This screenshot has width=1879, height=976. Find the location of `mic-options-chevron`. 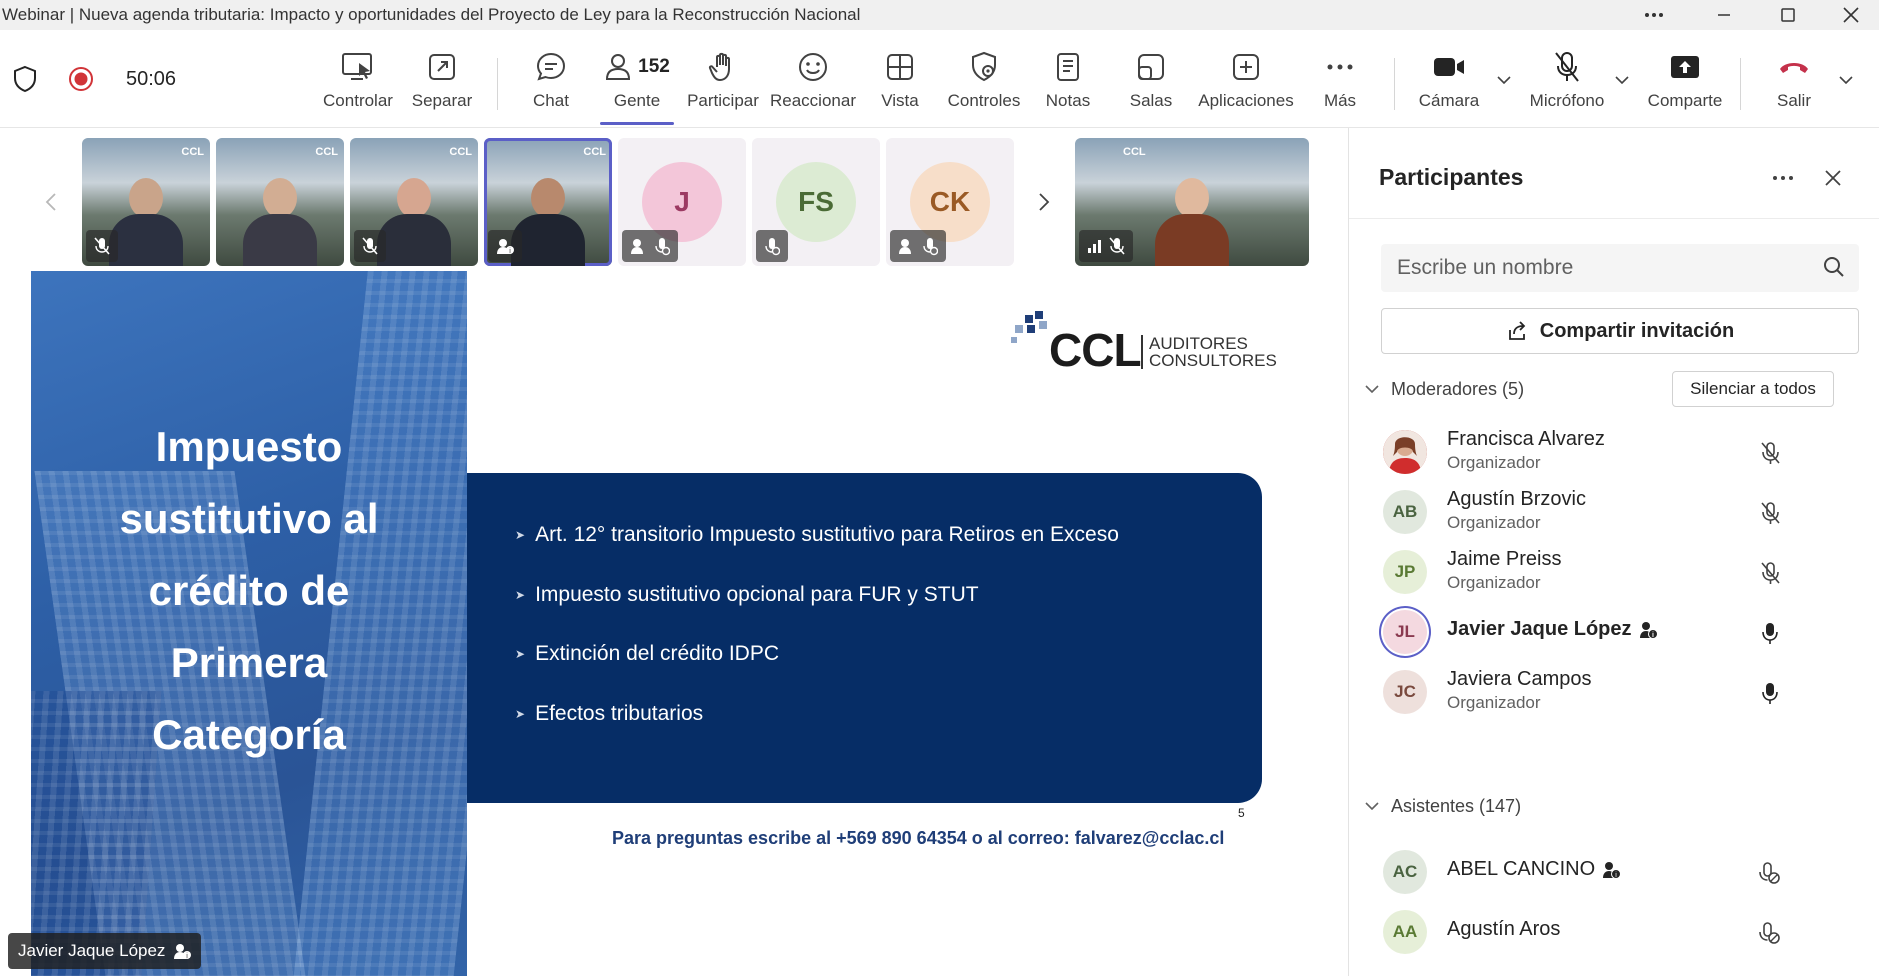

mic-options-chevron is located at coordinates (1622, 80).